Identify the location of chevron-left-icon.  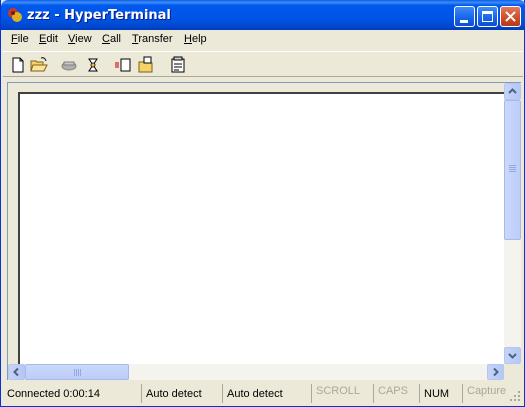
(16, 372).